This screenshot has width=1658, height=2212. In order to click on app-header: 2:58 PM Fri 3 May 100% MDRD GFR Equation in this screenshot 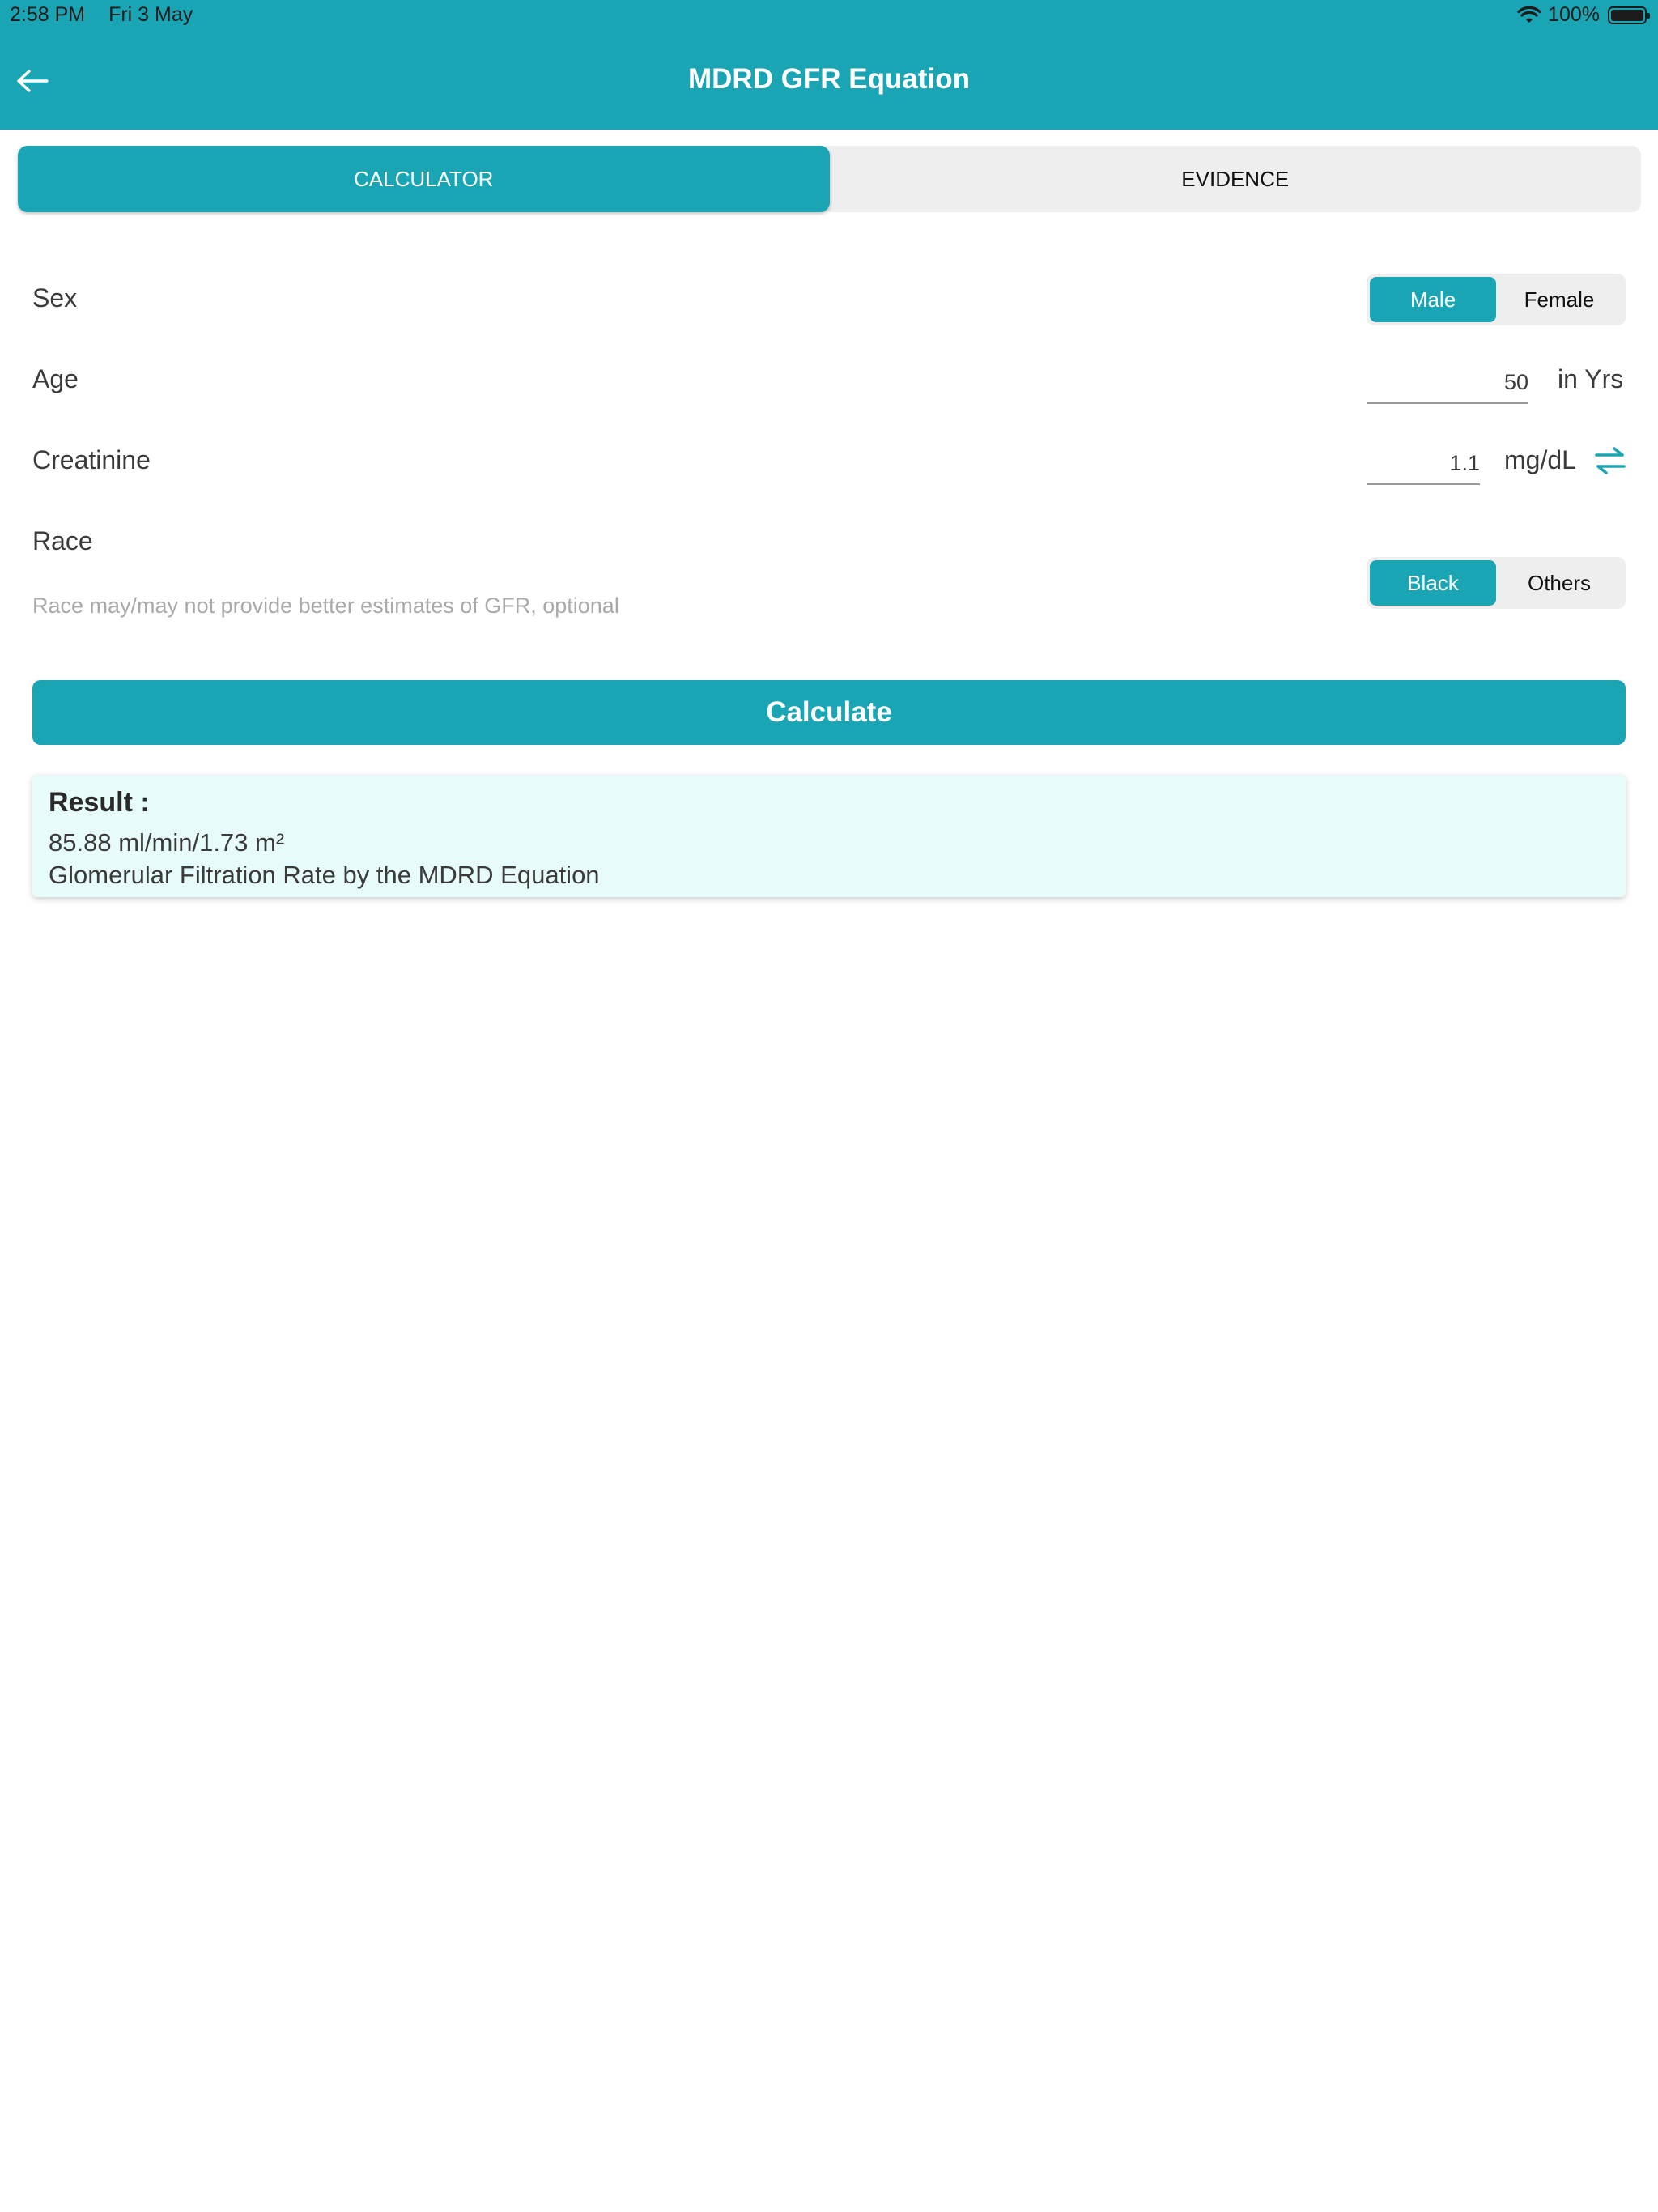, I will do `click(829, 65)`.